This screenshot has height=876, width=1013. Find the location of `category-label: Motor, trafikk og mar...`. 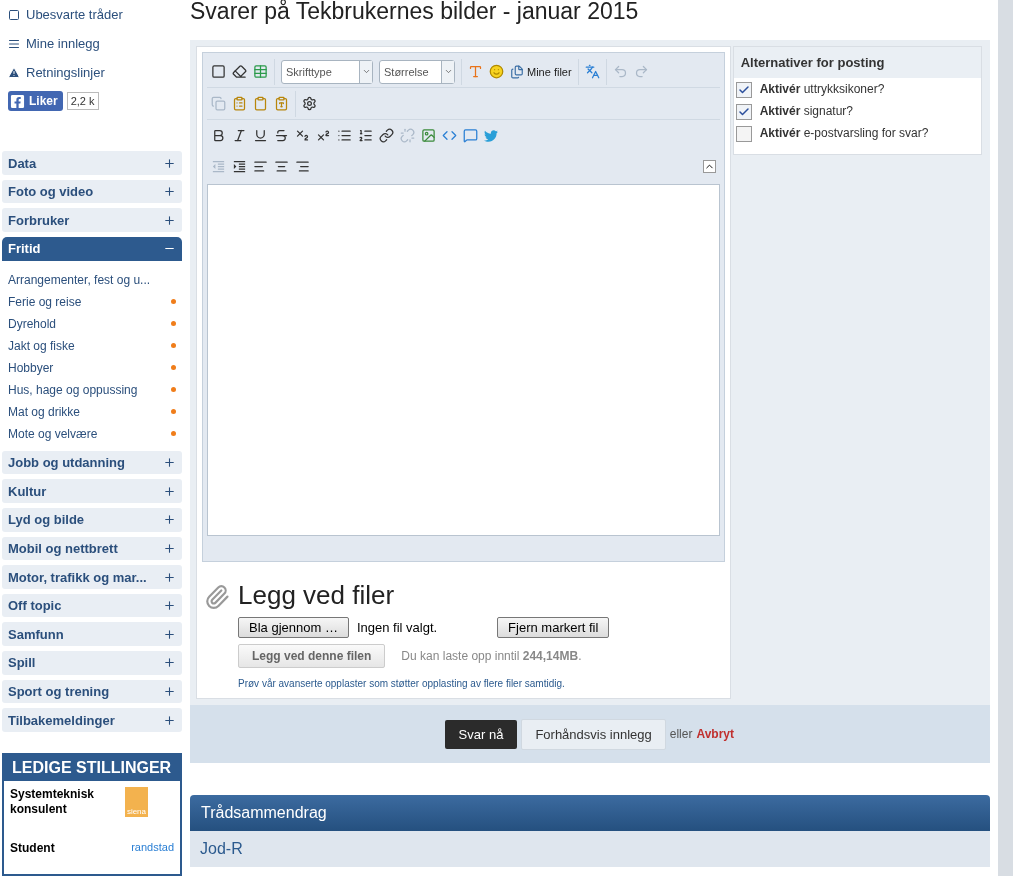

category-label: Motor, trafikk og mar... is located at coordinates (77, 577).